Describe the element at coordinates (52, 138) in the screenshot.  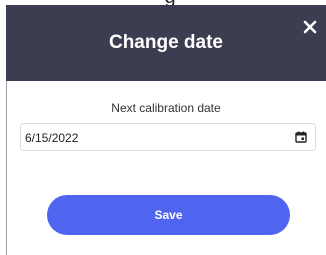
I see `date-value: 6/15/2022` at that location.